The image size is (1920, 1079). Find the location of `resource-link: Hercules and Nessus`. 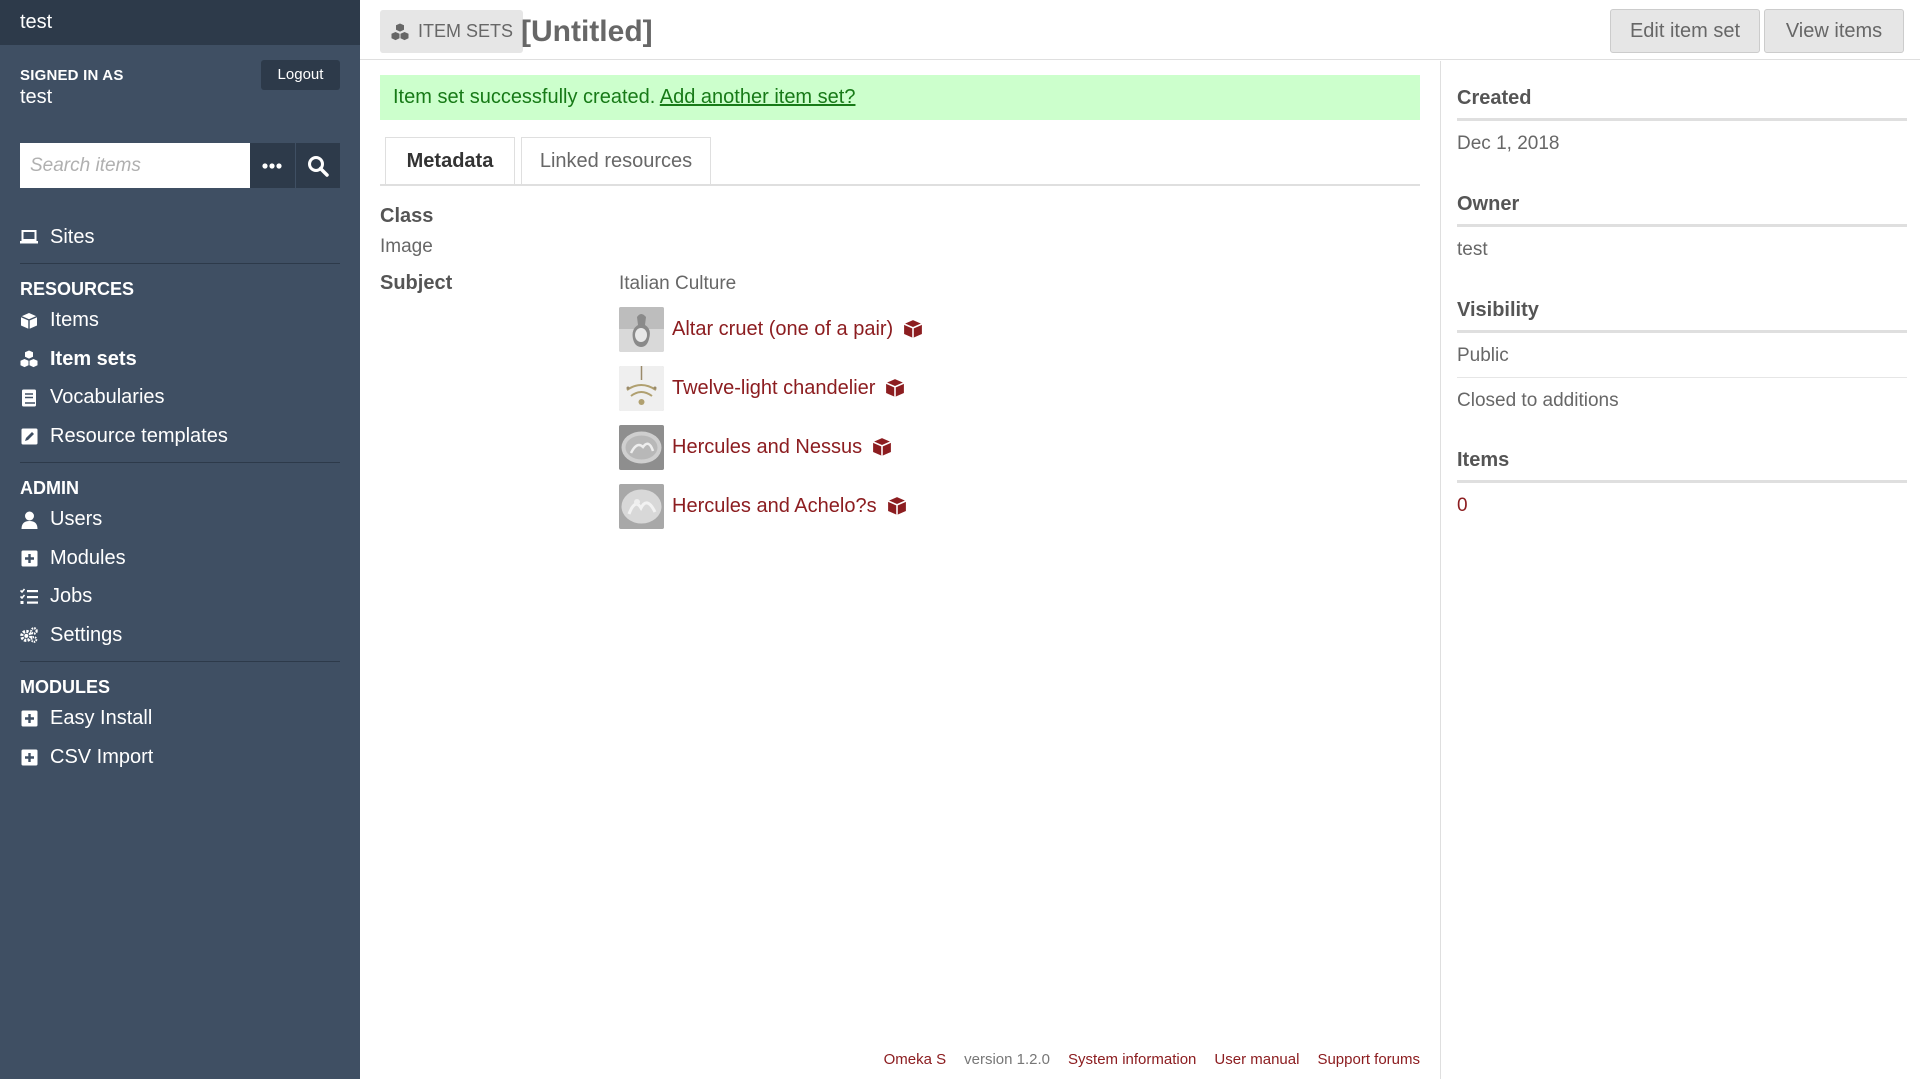

resource-link: Hercules and Nessus is located at coordinates (767, 447).